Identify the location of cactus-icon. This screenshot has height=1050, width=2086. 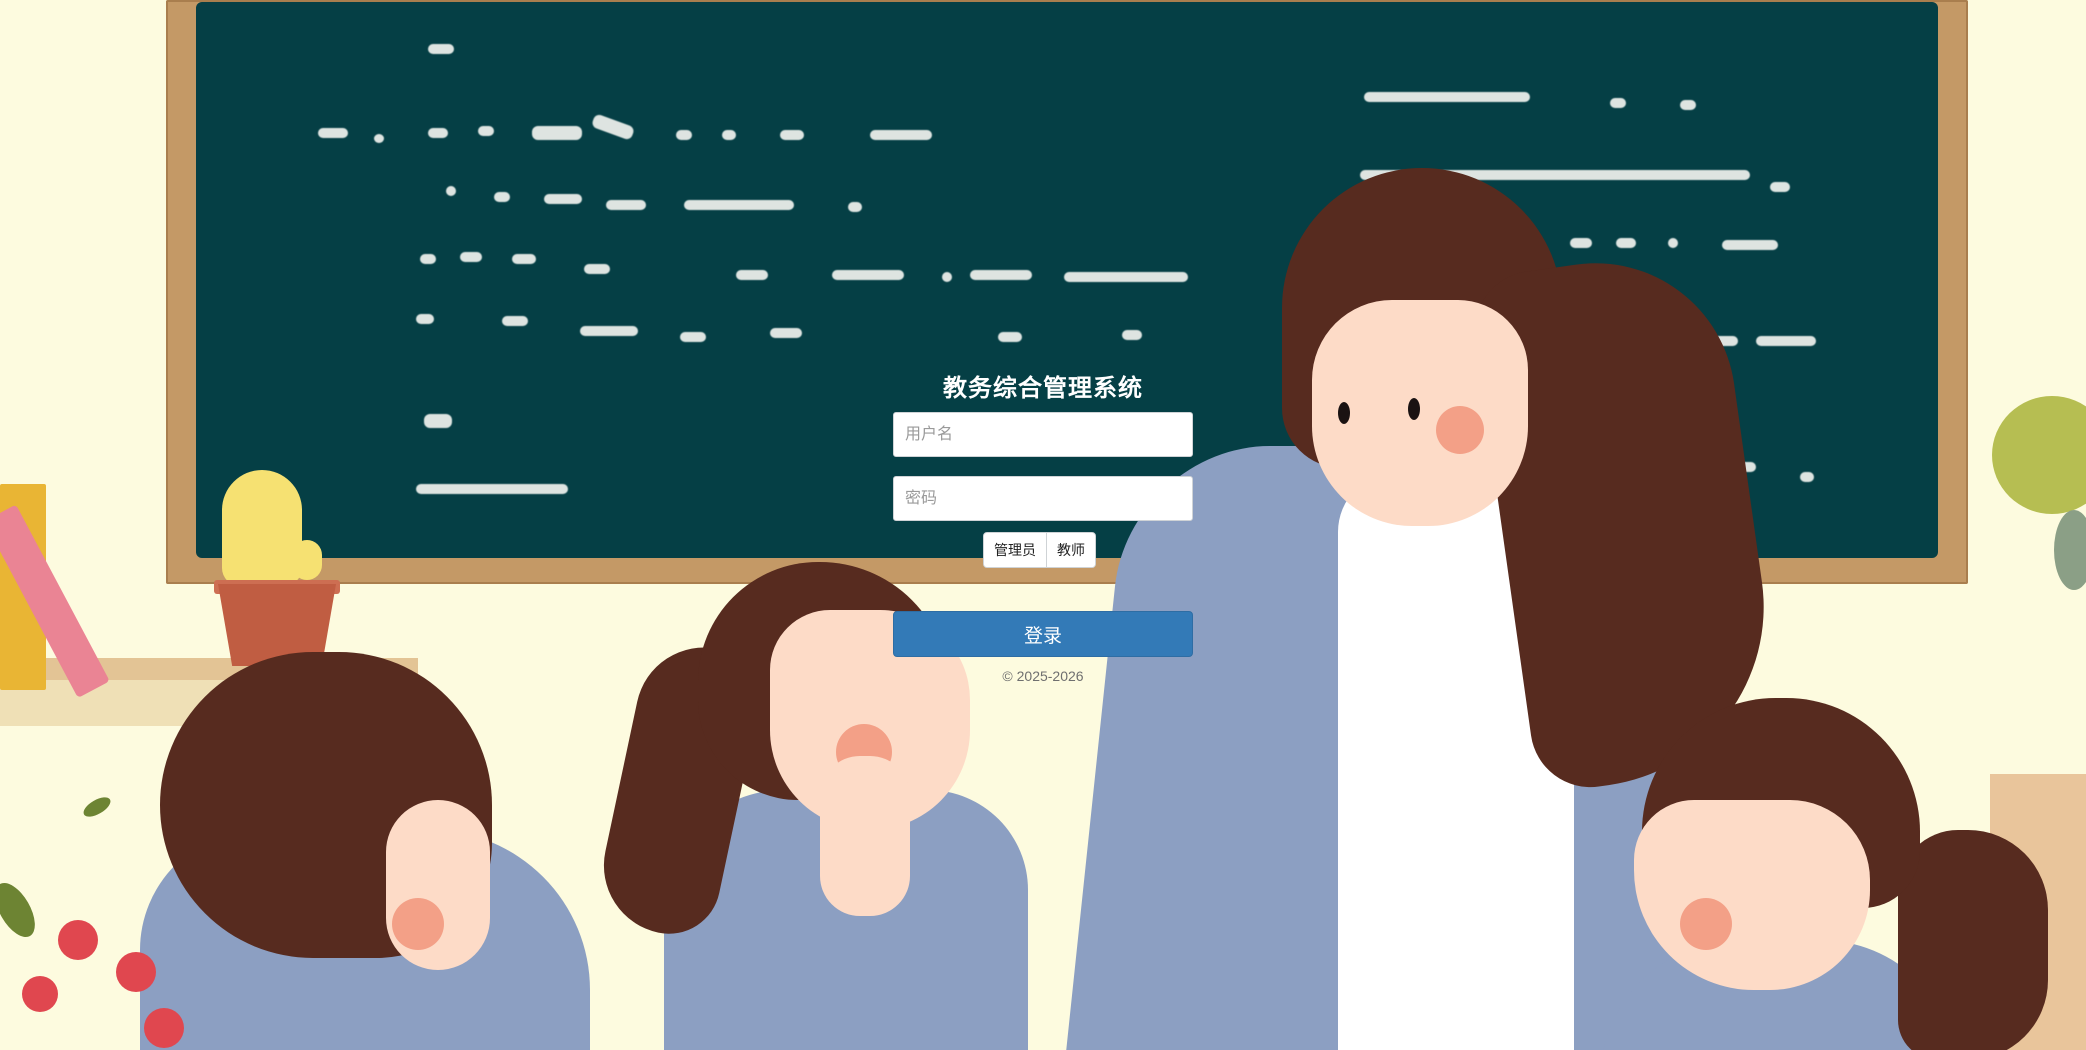
(262, 528).